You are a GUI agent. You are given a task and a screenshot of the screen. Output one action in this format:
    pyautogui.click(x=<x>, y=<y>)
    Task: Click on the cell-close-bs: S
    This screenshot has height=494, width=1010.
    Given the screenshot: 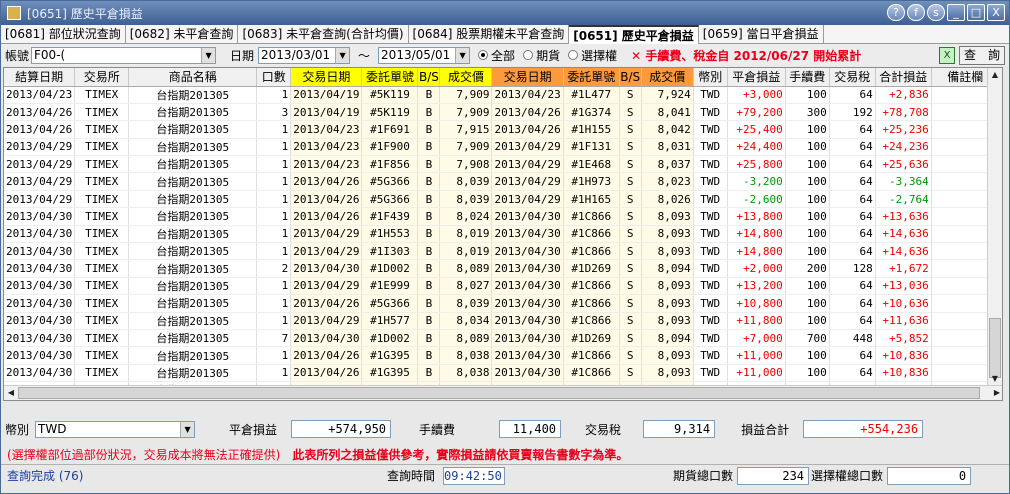 What is the action you would take?
    pyautogui.click(x=630, y=268)
    